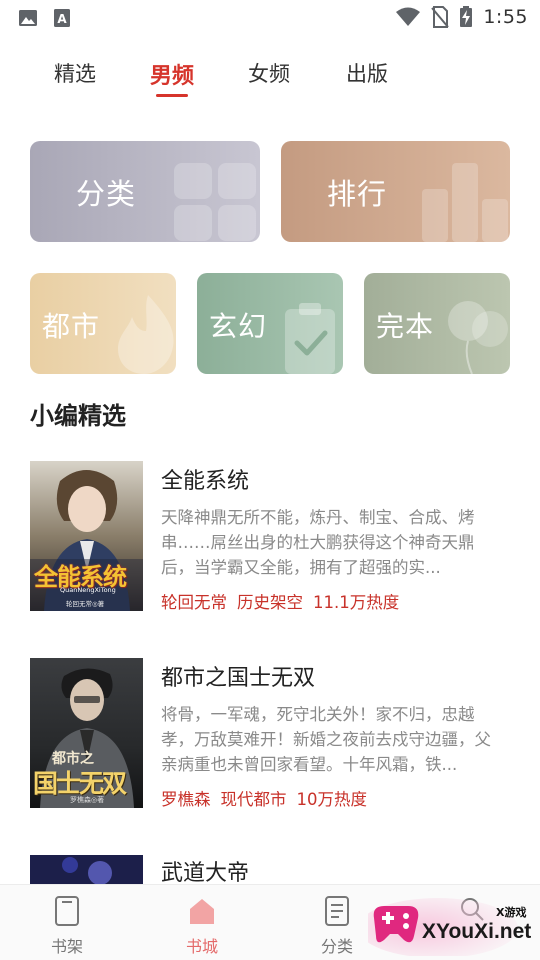 This screenshot has height=960, width=540. Describe the element at coordinates (440, 17) in the screenshot. I see `no-sim-icon` at that location.